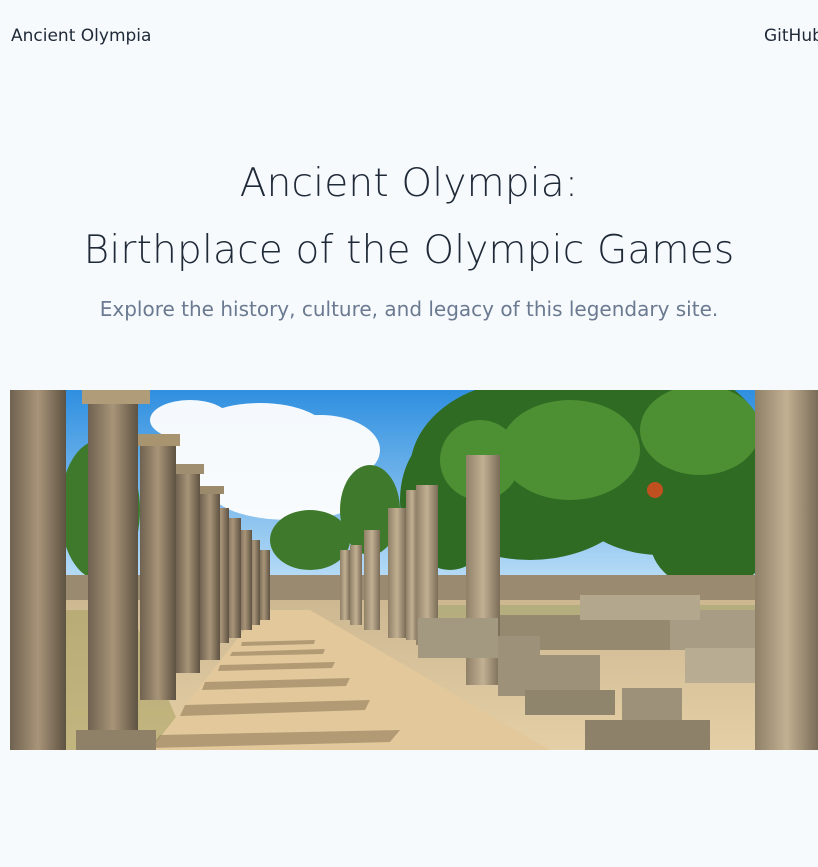 The height and width of the screenshot is (867, 818). What do you see at coordinates (81, 36) in the screenshot?
I see `brand-link: Ancient Olympia` at bounding box center [81, 36].